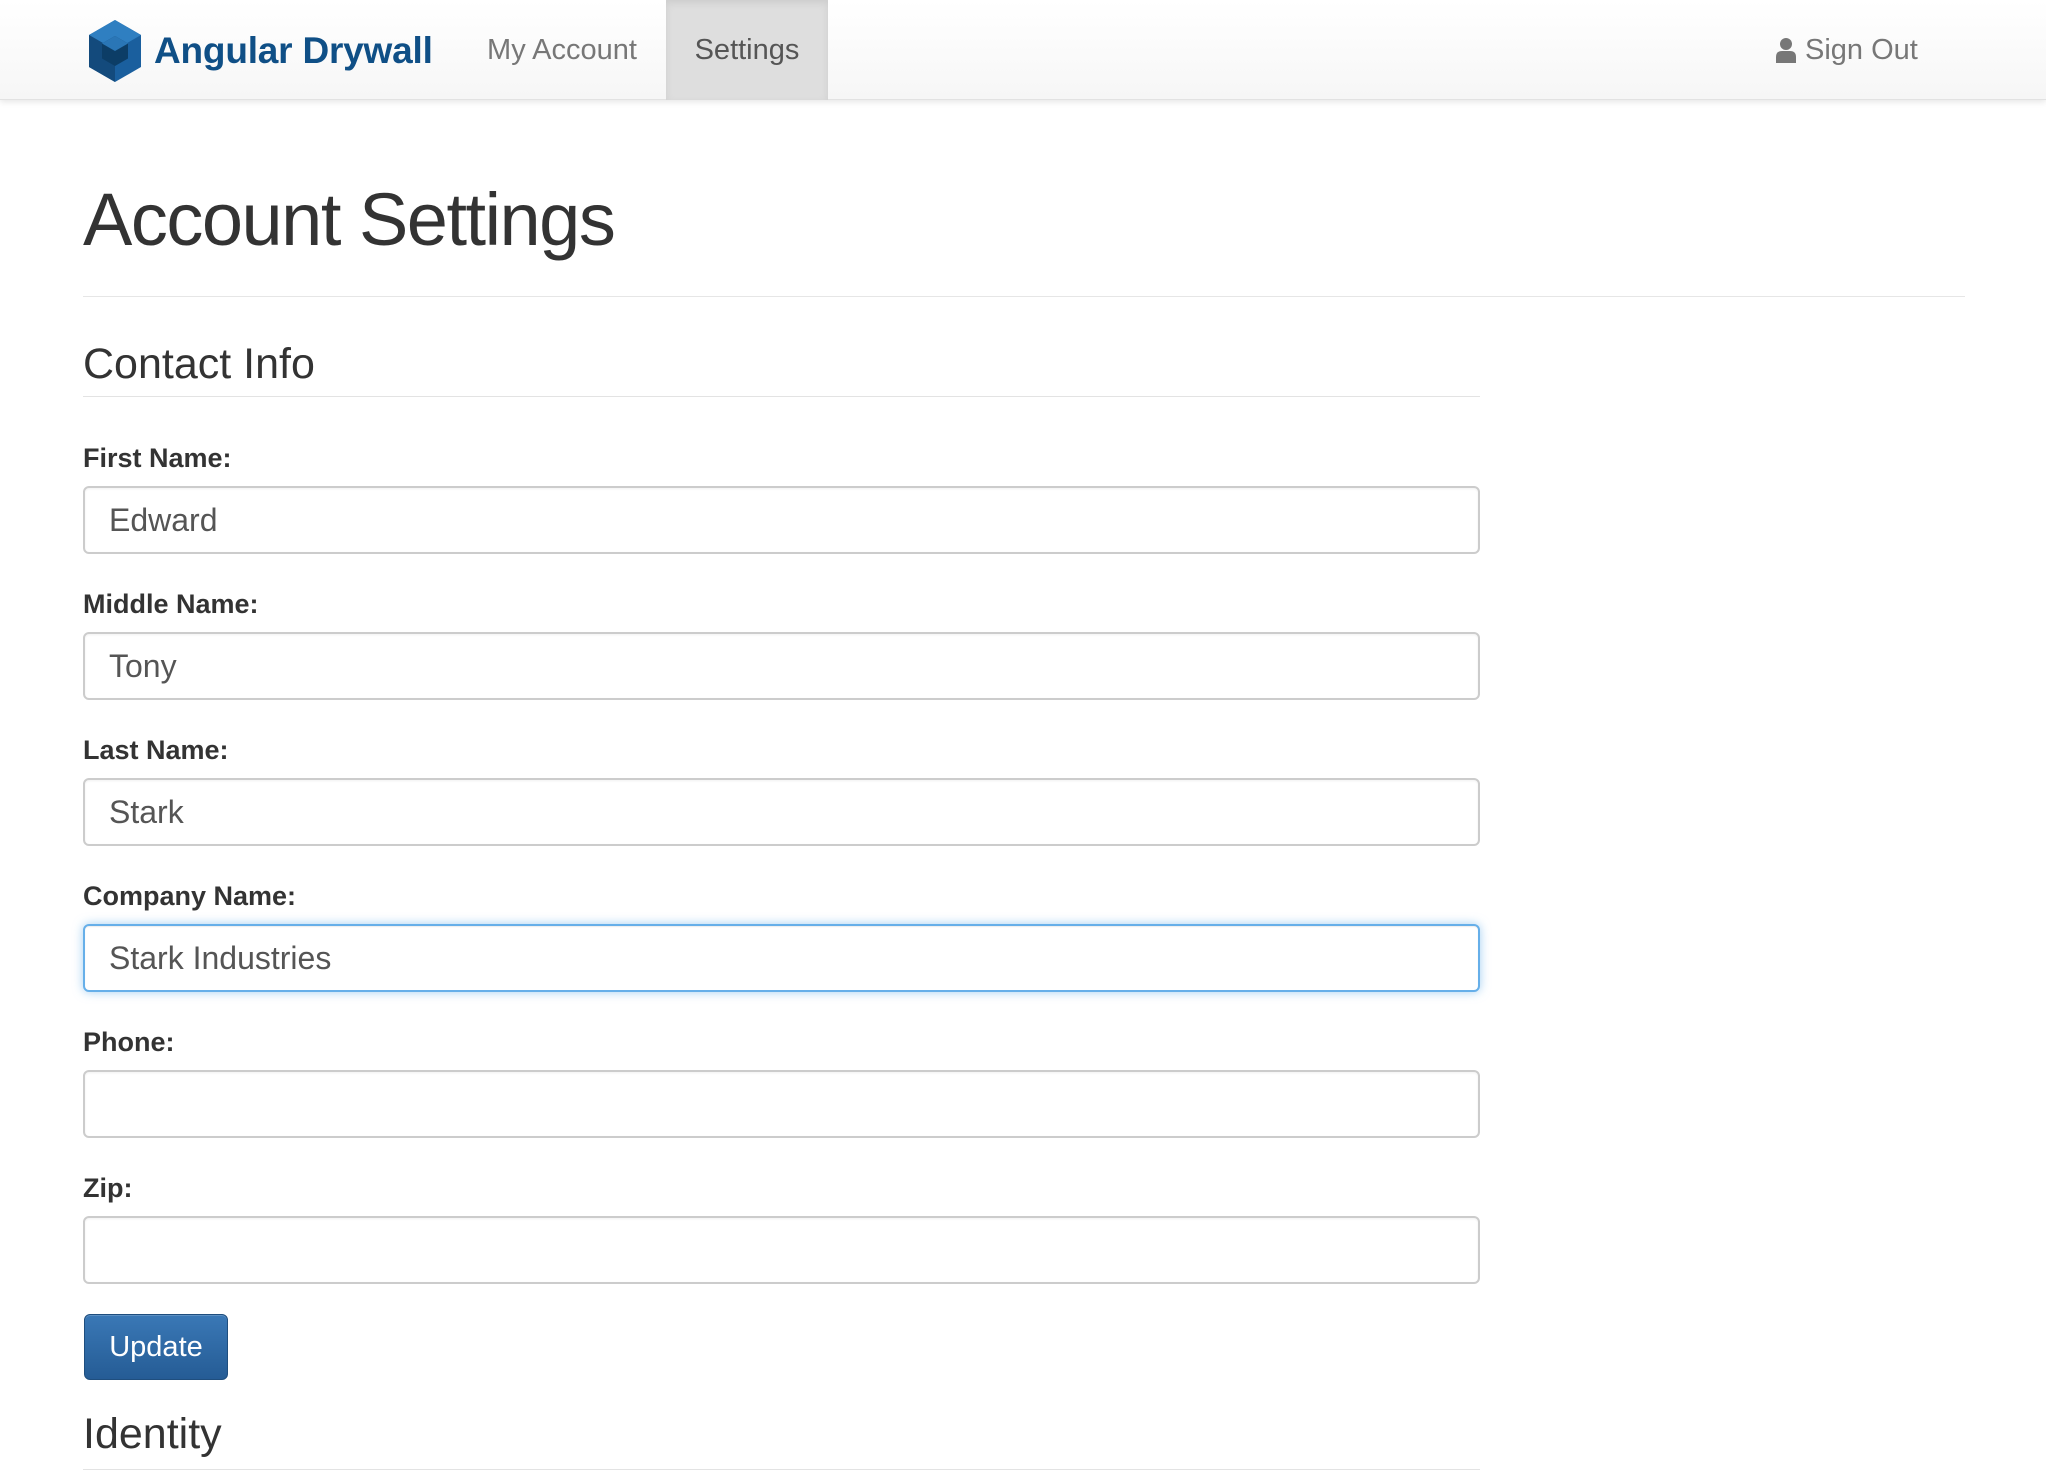  I want to click on brand-logo-icon, so click(115, 51).